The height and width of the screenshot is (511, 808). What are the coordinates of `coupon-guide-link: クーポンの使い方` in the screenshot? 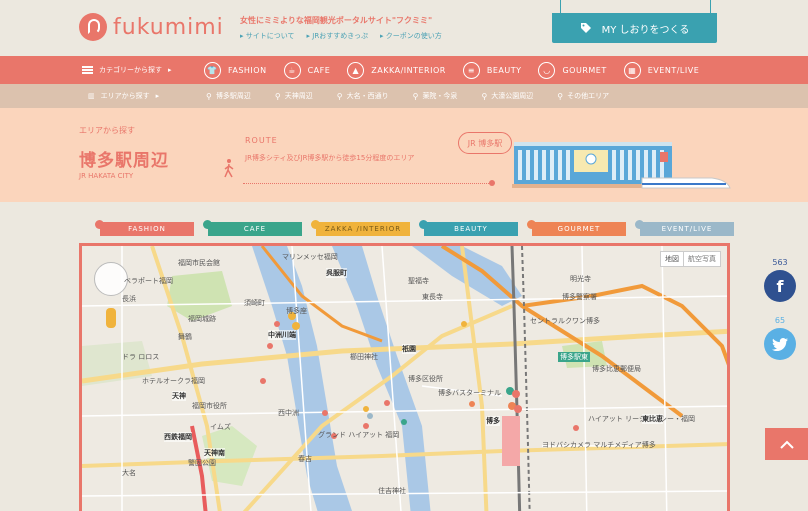 It's located at (411, 36).